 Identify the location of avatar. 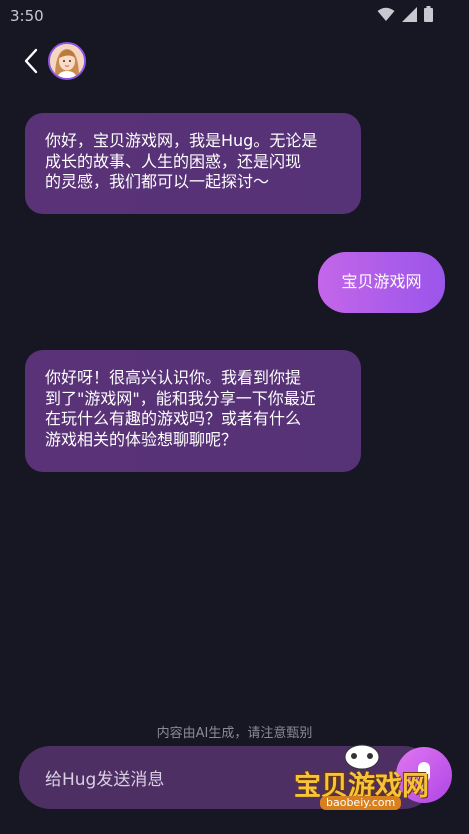
(67, 61).